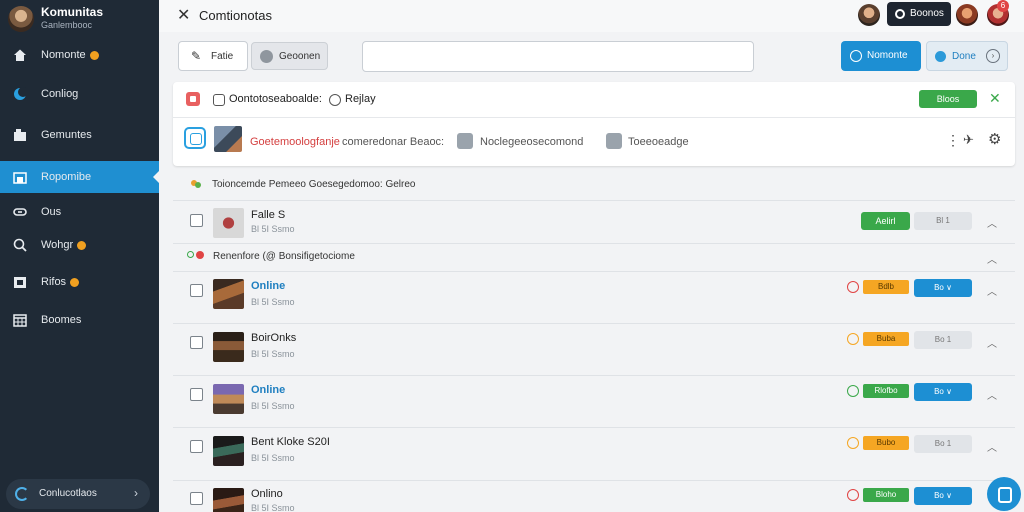  I want to click on primary-button-label: Nomonte, so click(887, 55).